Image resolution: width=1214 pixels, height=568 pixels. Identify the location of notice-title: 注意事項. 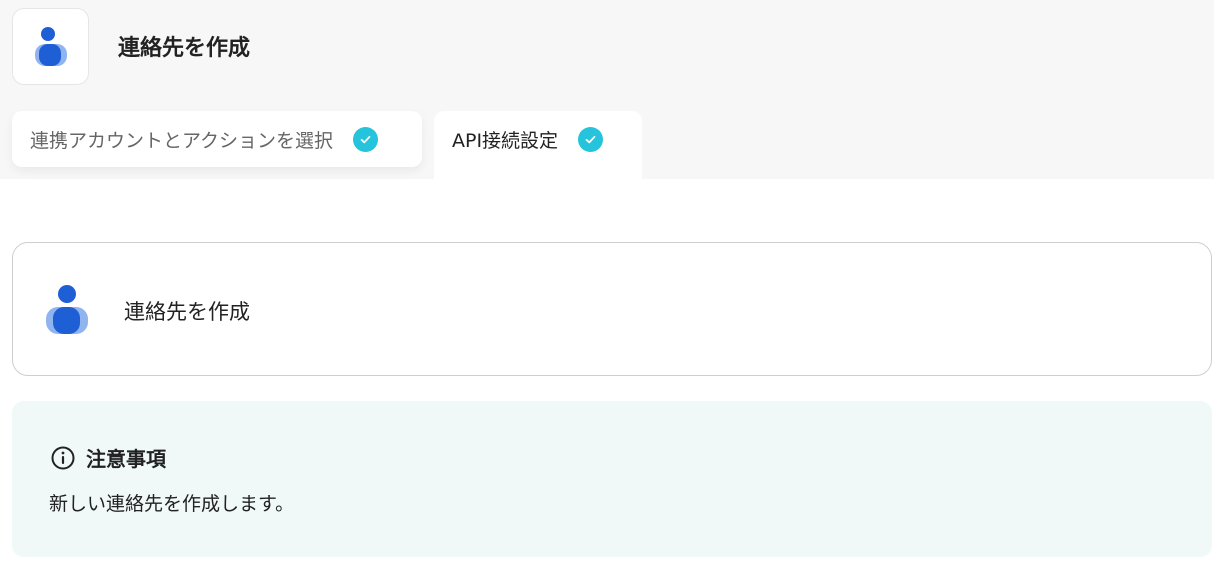
(108, 457).